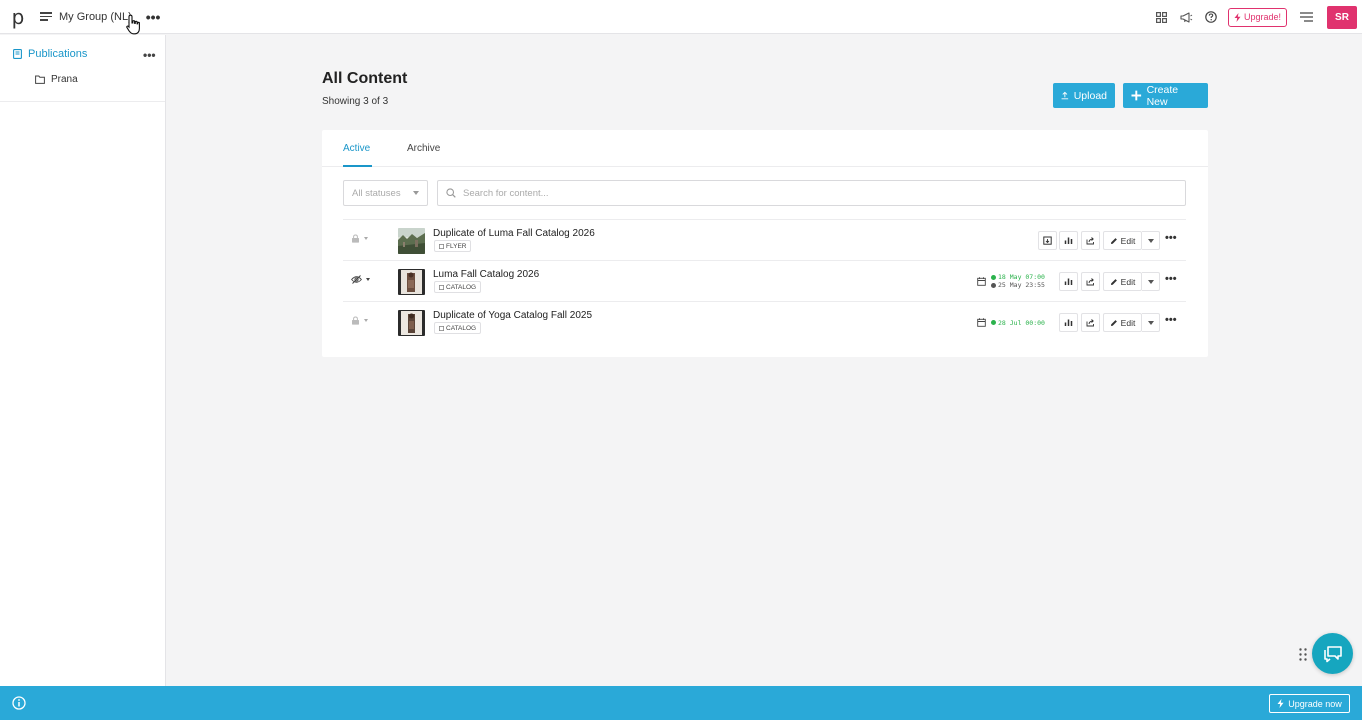 This screenshot has width=1362, height=720. Describe the element at coordinates (40, 79) in the screenshot. I see `folder-icon` at that location.